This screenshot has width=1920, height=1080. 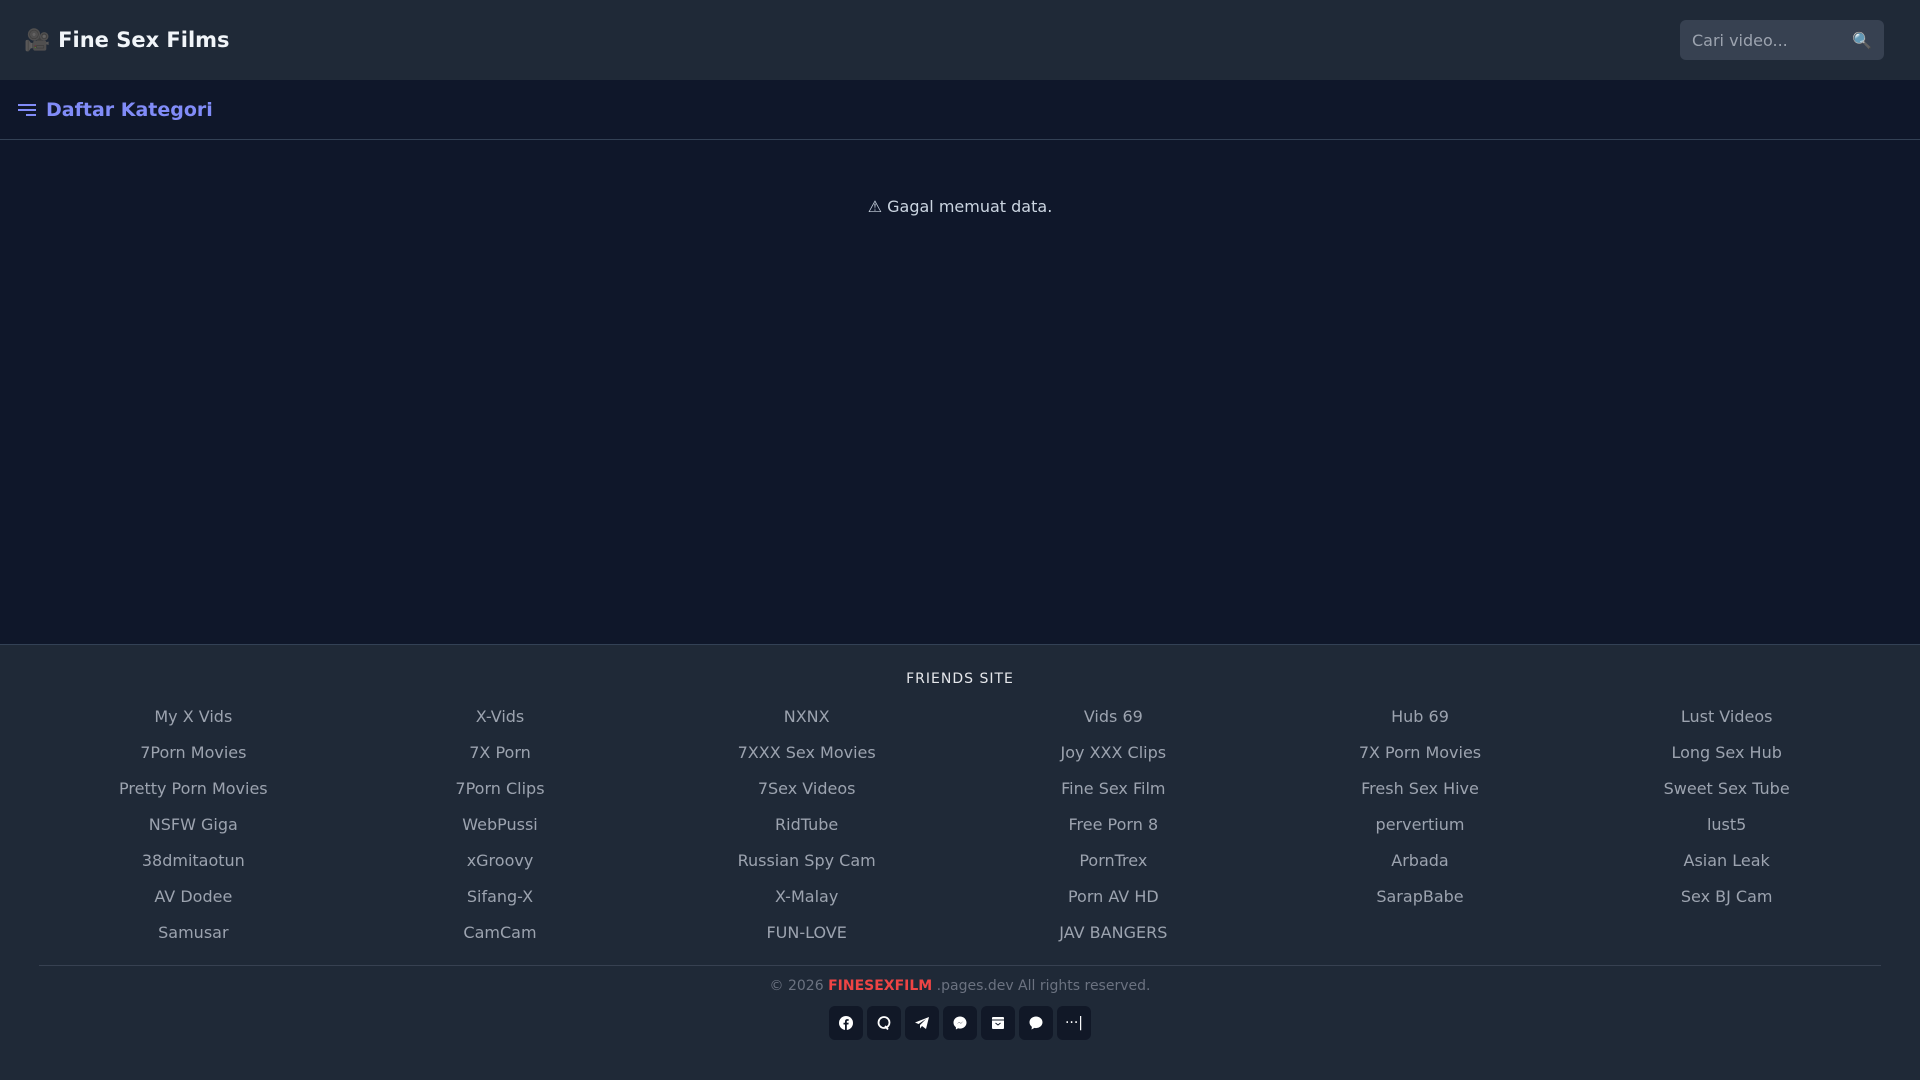 What do you see at coordinates (960, 206) in the screenshot?
I see `error-message: ⚠ Gagal memuat data.` at bounding box center [960, 206].